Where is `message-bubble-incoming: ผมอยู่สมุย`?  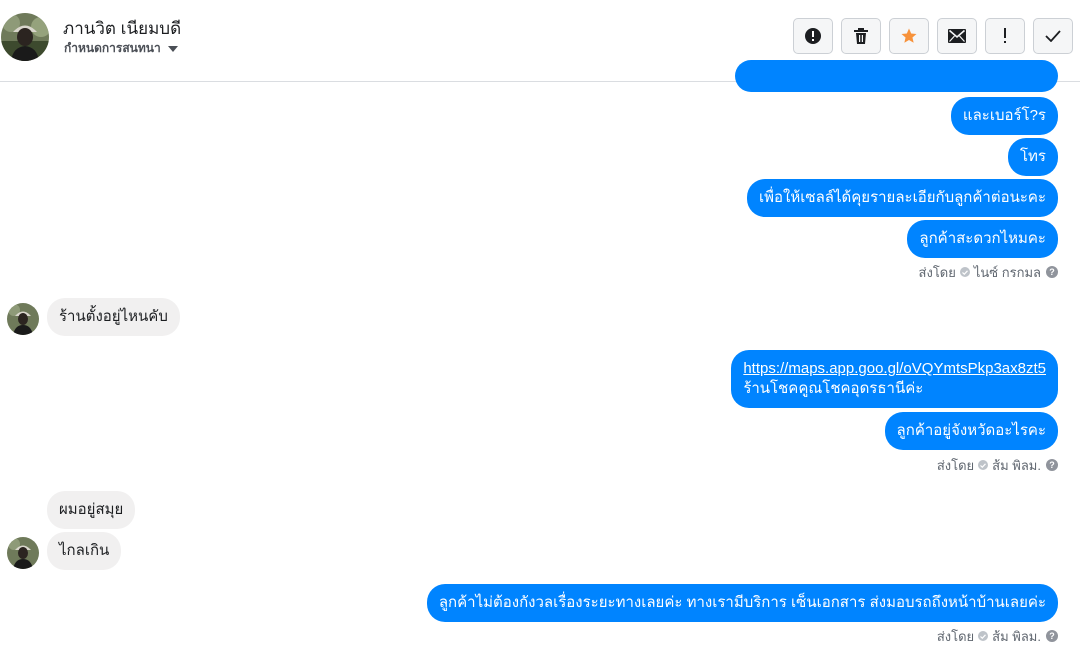
message-bubble-incoming: ผมอยู่สมุย is located at coordinates (91, 510).